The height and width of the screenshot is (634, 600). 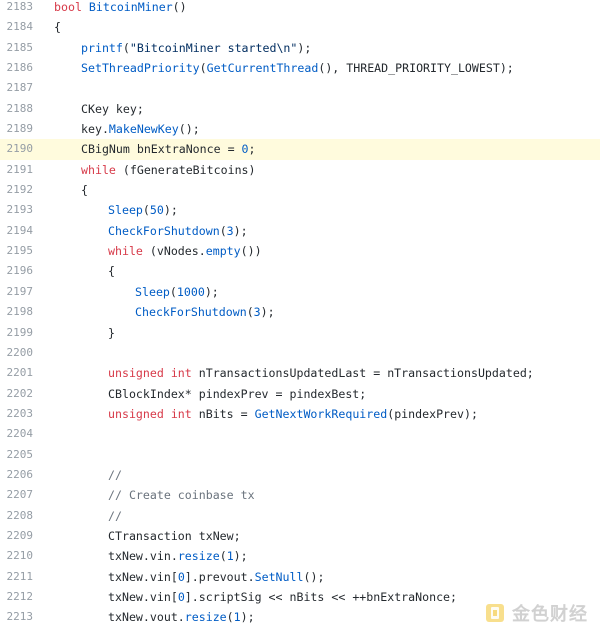 I want to click on code-token: (), THREAD_PRIORITY_LOWEST);, so click(x=416, y=68).